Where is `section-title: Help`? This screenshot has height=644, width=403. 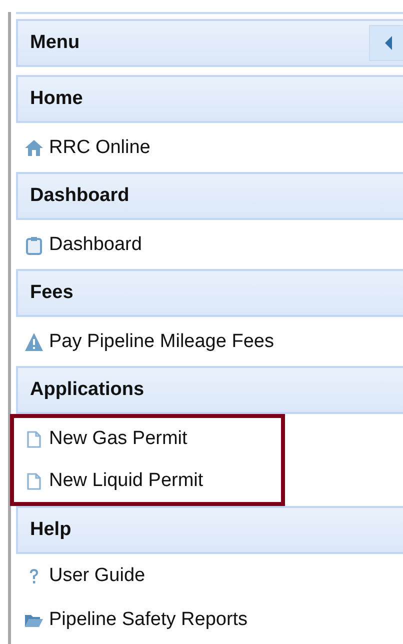
section-title: Help is located at coordinates (51, 530).